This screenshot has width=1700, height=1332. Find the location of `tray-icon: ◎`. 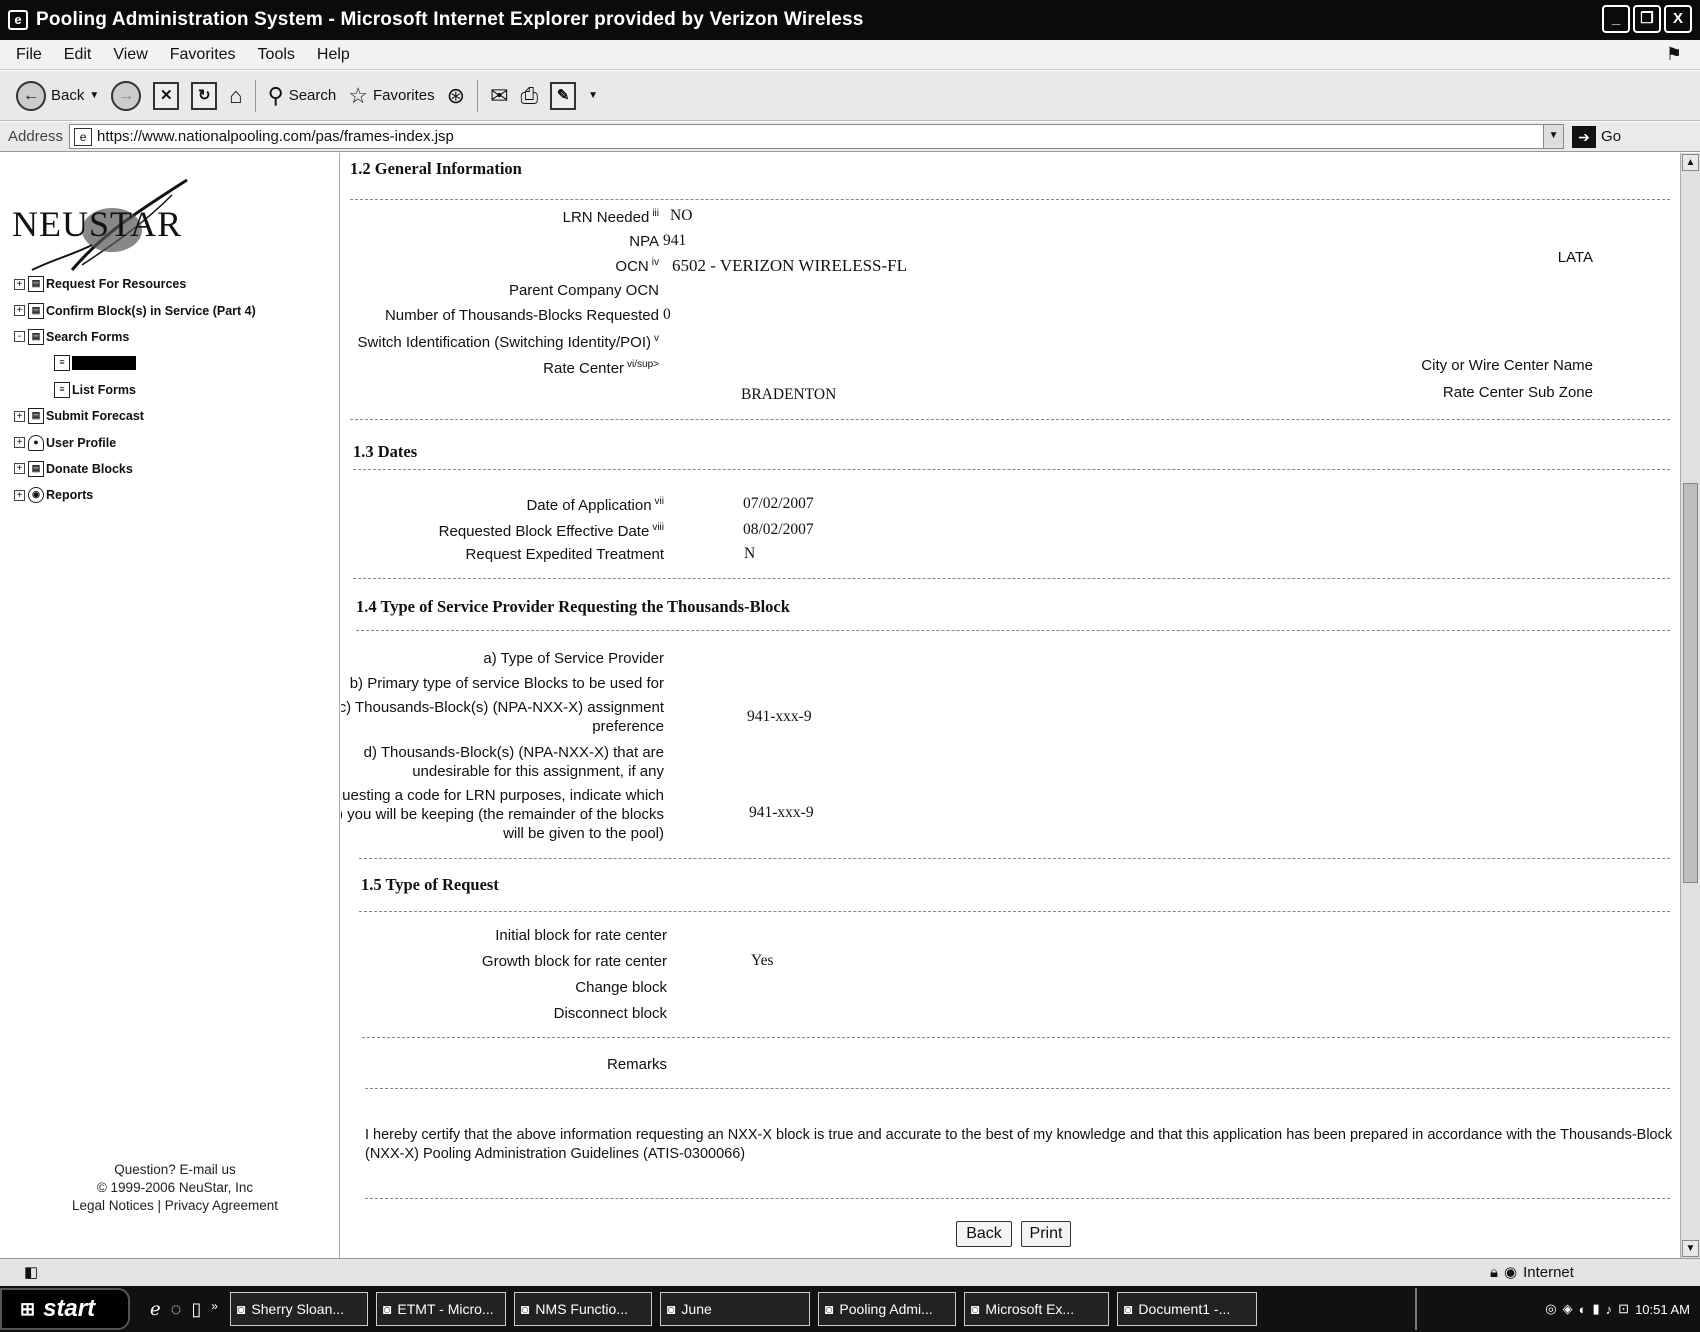

tray-icon: ◎ is located at coordinates (1550, 1309).